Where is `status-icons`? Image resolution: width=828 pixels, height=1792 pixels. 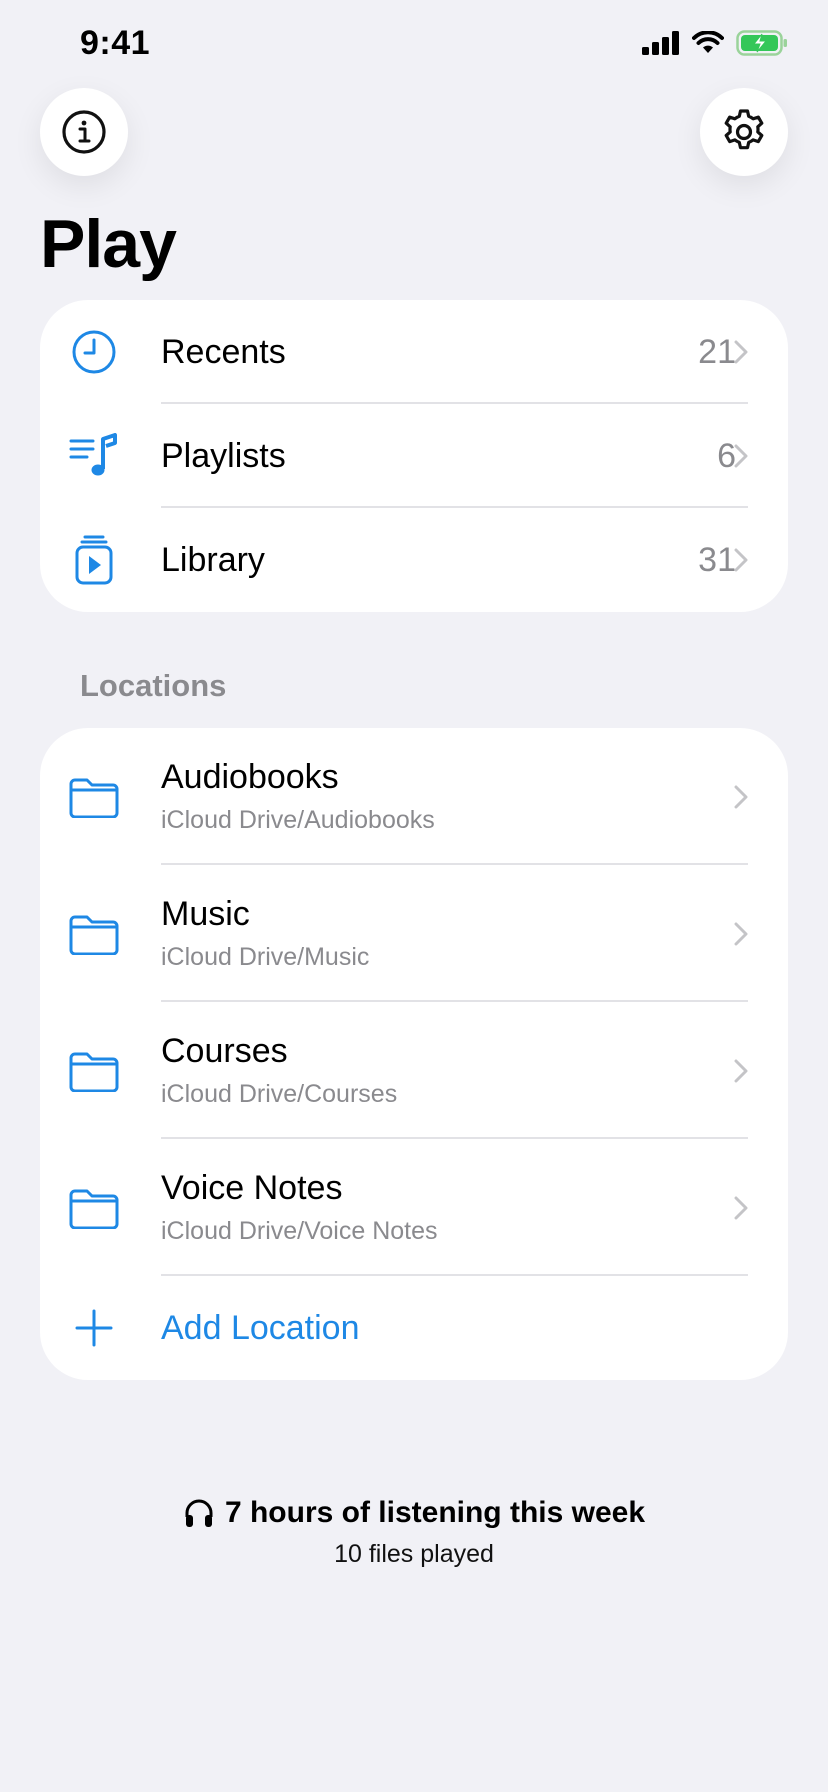
status-icons is located at coordinates (715, 43).